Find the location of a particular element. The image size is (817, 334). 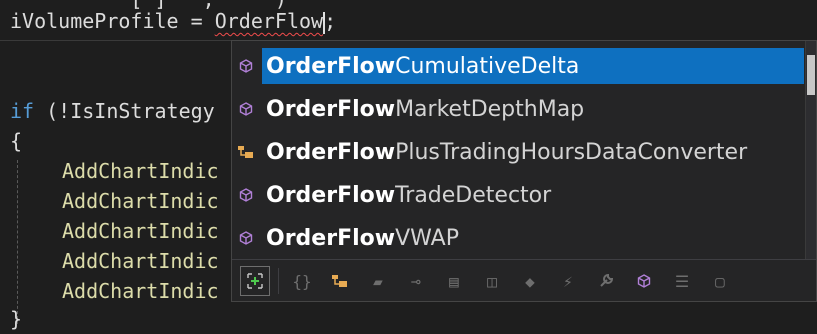

if-keyword: if is located at coordinates (22, 111).